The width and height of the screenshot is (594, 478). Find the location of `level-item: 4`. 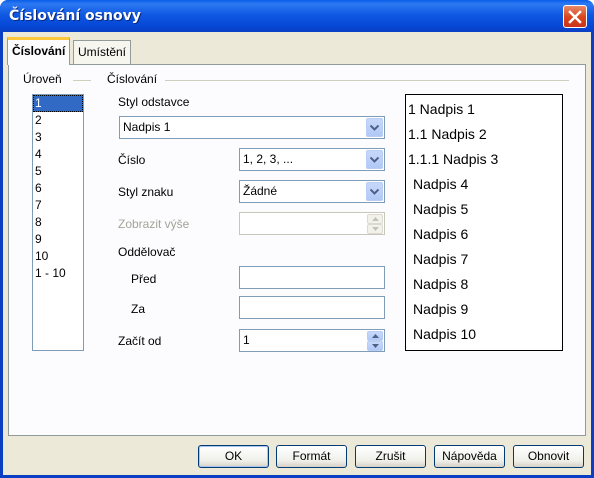

level-item: 4 is located at coordinates (58, 154).